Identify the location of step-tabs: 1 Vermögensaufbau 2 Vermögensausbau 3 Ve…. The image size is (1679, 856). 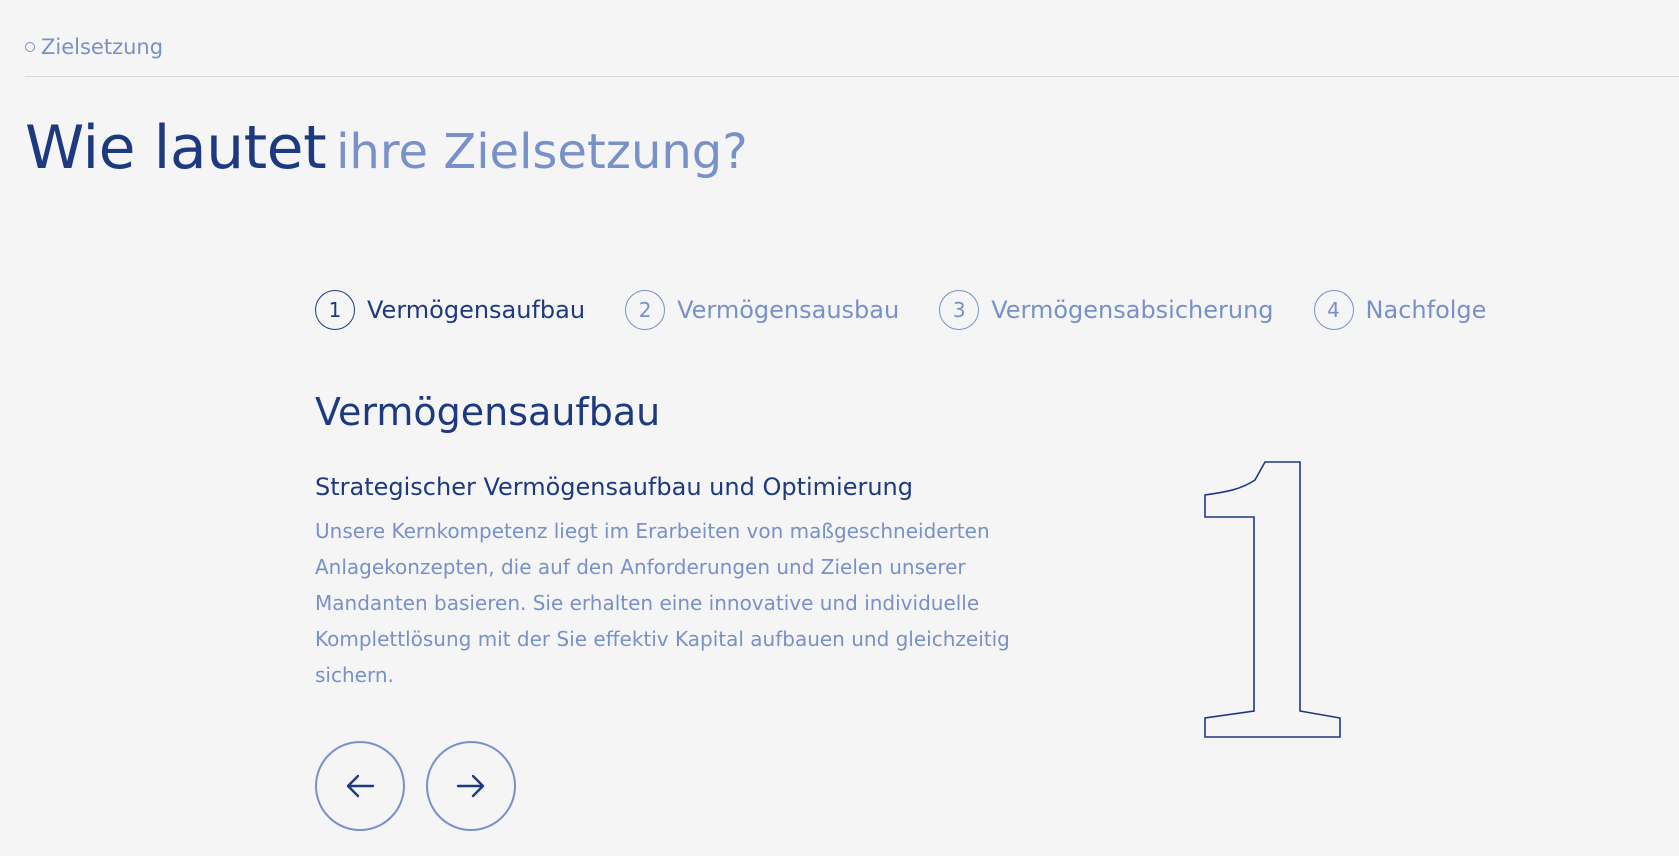
(900, 310).